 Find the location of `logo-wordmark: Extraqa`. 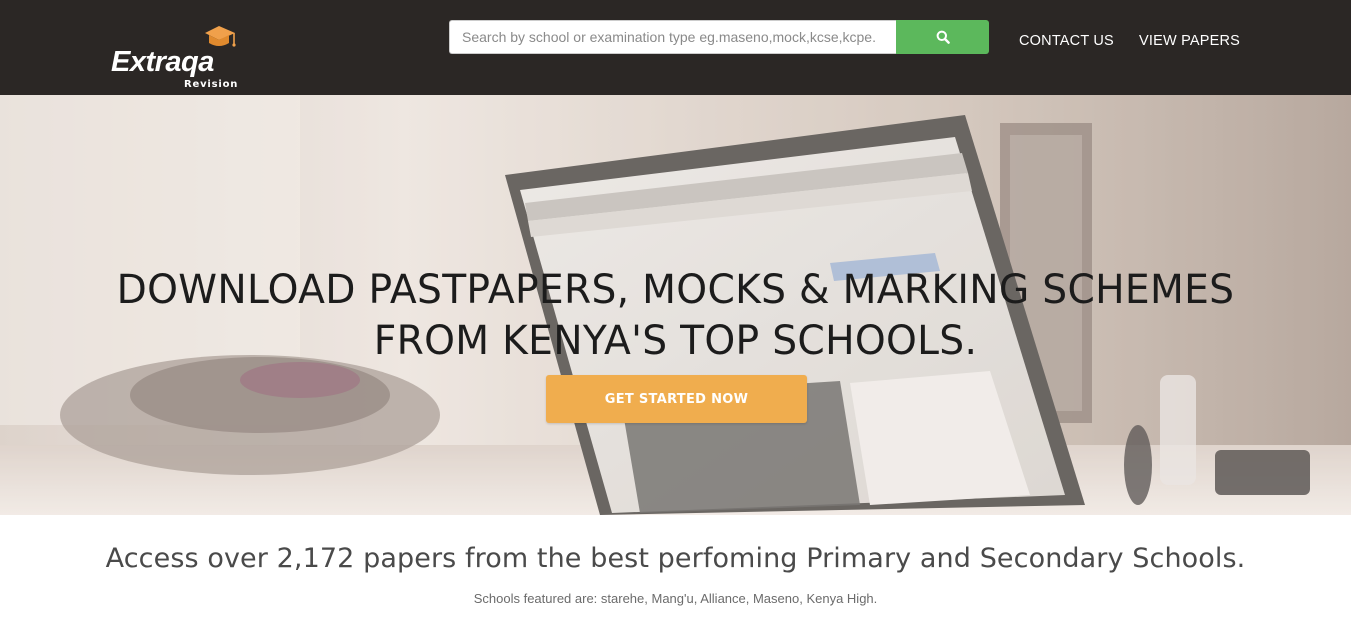

logo-wordmark: Extraqa is located at coordinates (162, 62).